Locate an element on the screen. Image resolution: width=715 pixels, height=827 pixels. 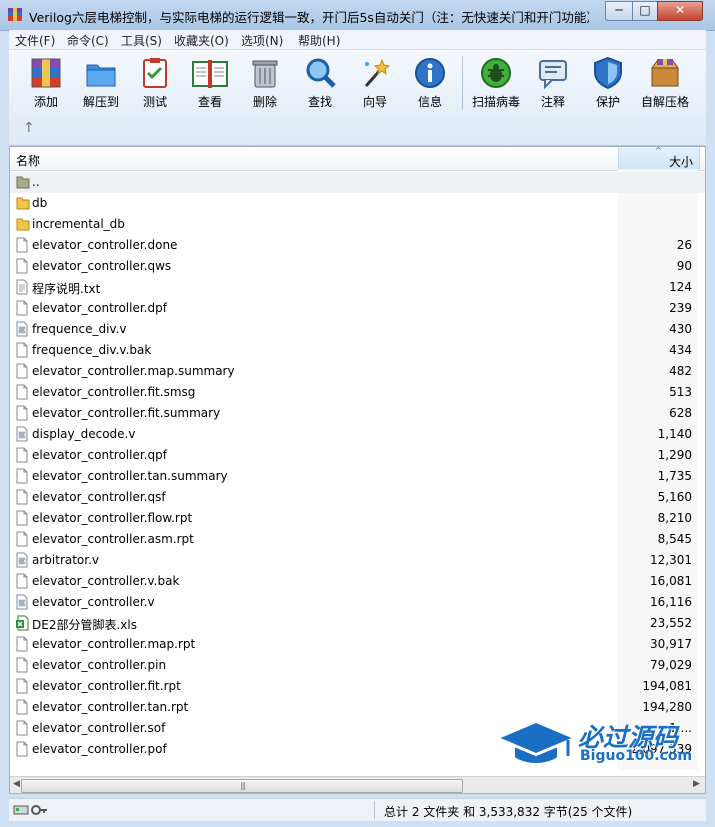
file-row: elevator_controller.pin 79,029 is located at coordinates (357, 665).